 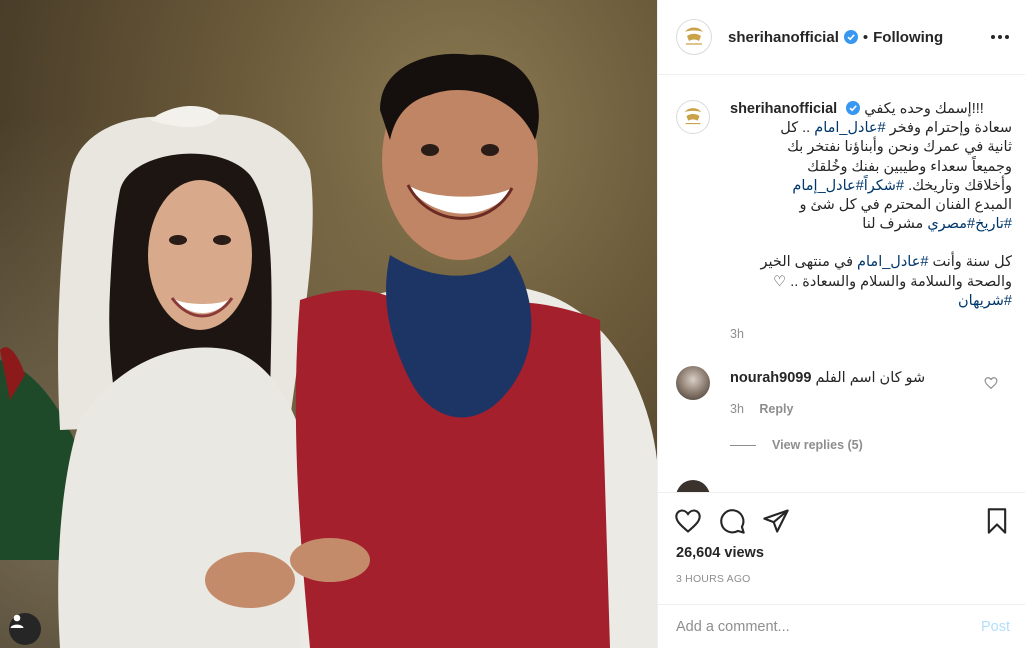 What do you see at coordinates (997, 521) in the screenshot?
I see `save-bookmark-icon` at bounding box center [997, 521].